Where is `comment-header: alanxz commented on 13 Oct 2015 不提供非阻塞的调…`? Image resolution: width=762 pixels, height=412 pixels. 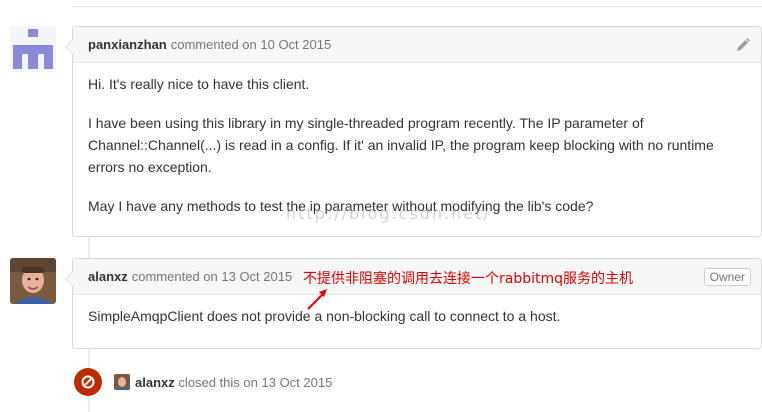
comment-header: alanxz commented on 13 Oct 2015 不提供非阻塞的调… is located at coordinates (417, 284).